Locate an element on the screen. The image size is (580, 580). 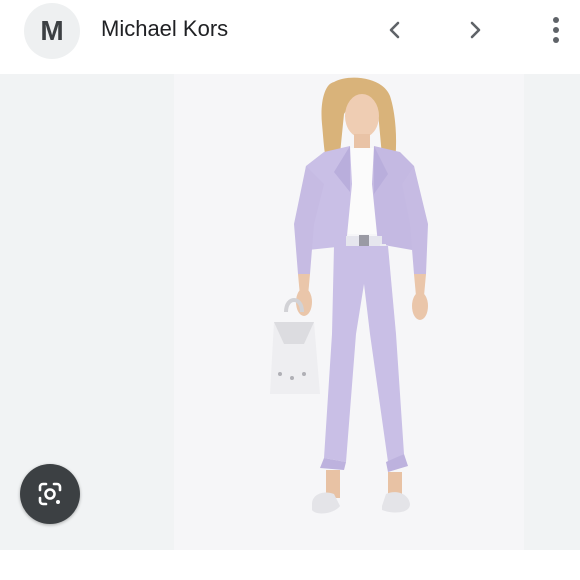
more-options-button is located at coordinates (556, 30).